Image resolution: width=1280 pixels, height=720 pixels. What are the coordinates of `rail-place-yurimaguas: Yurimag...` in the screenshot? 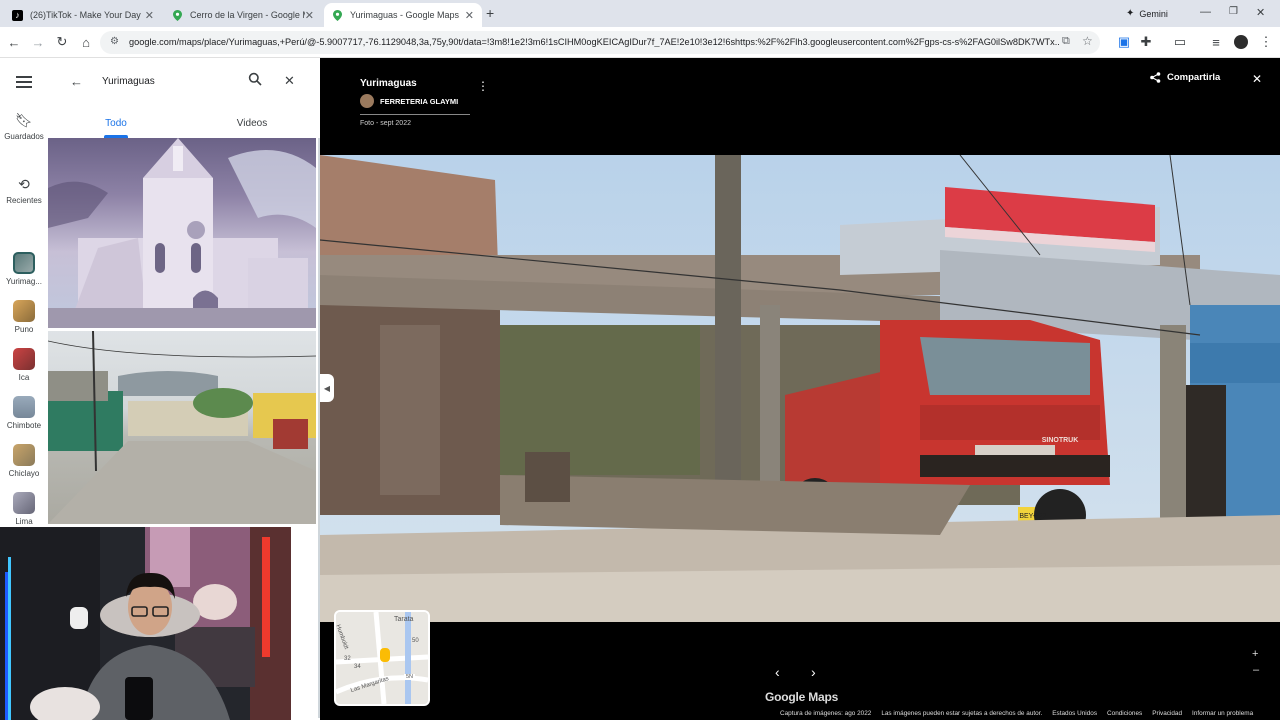 It's located at (24, 269).